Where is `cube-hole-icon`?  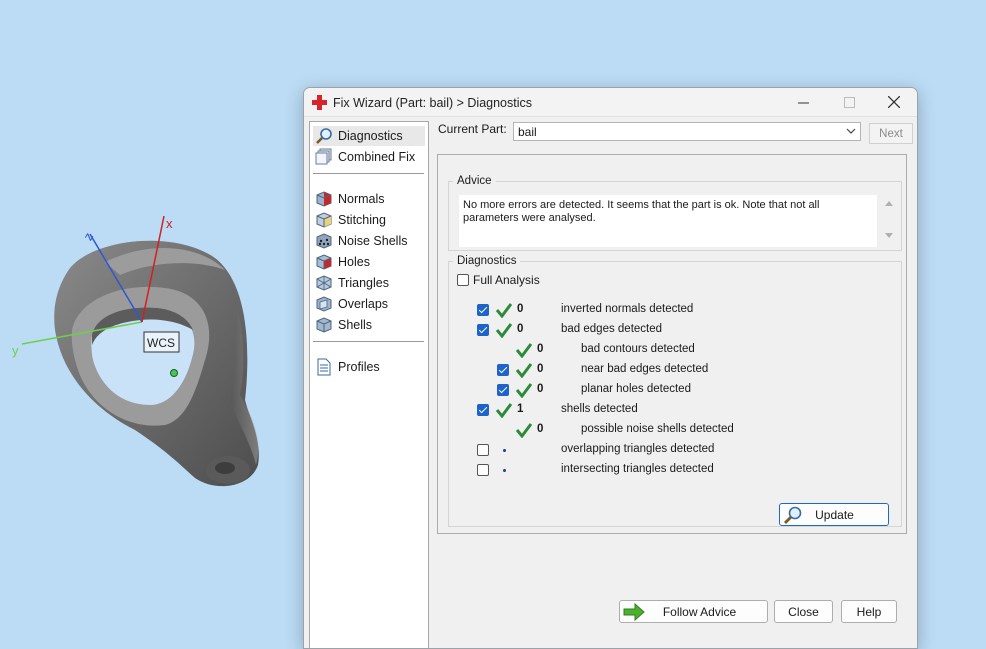 cube-hole-icon is located at coordinates (324, 262).